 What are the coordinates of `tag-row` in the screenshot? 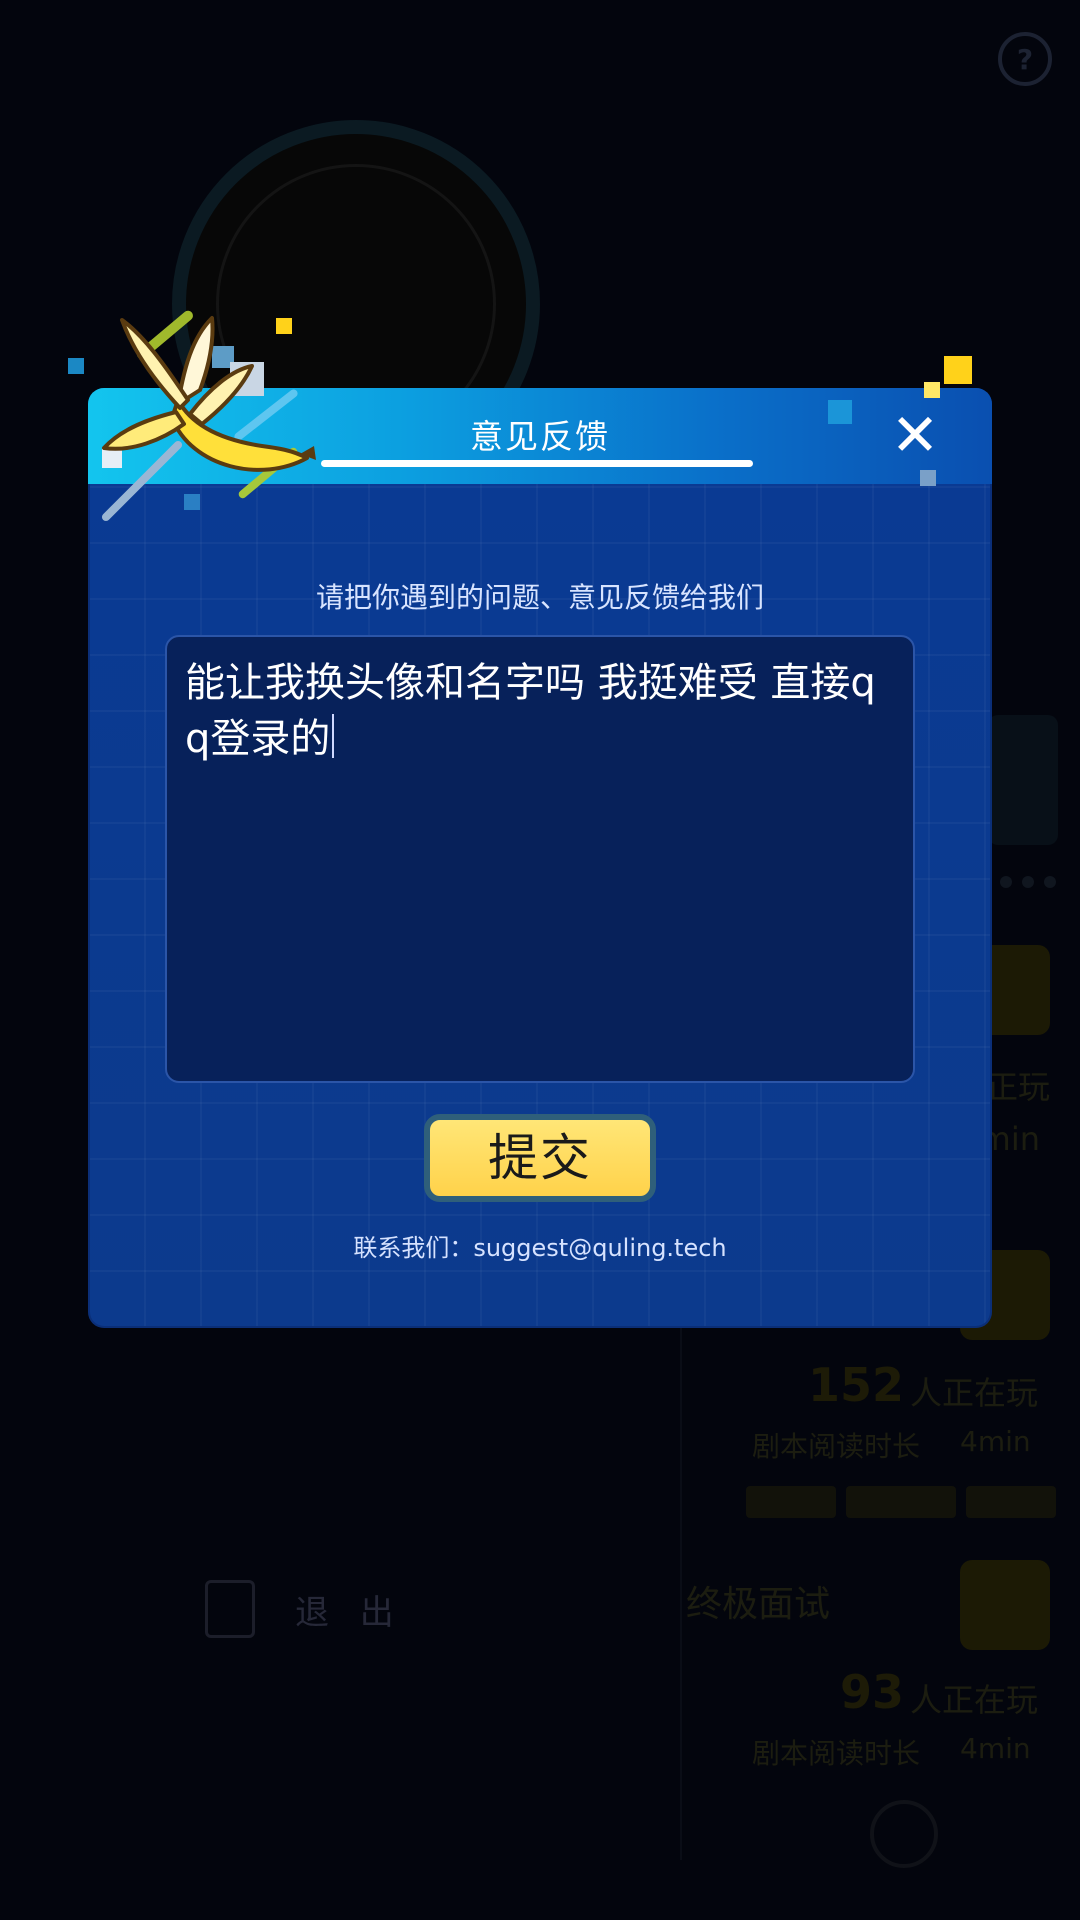 It's located at (901, 1502).